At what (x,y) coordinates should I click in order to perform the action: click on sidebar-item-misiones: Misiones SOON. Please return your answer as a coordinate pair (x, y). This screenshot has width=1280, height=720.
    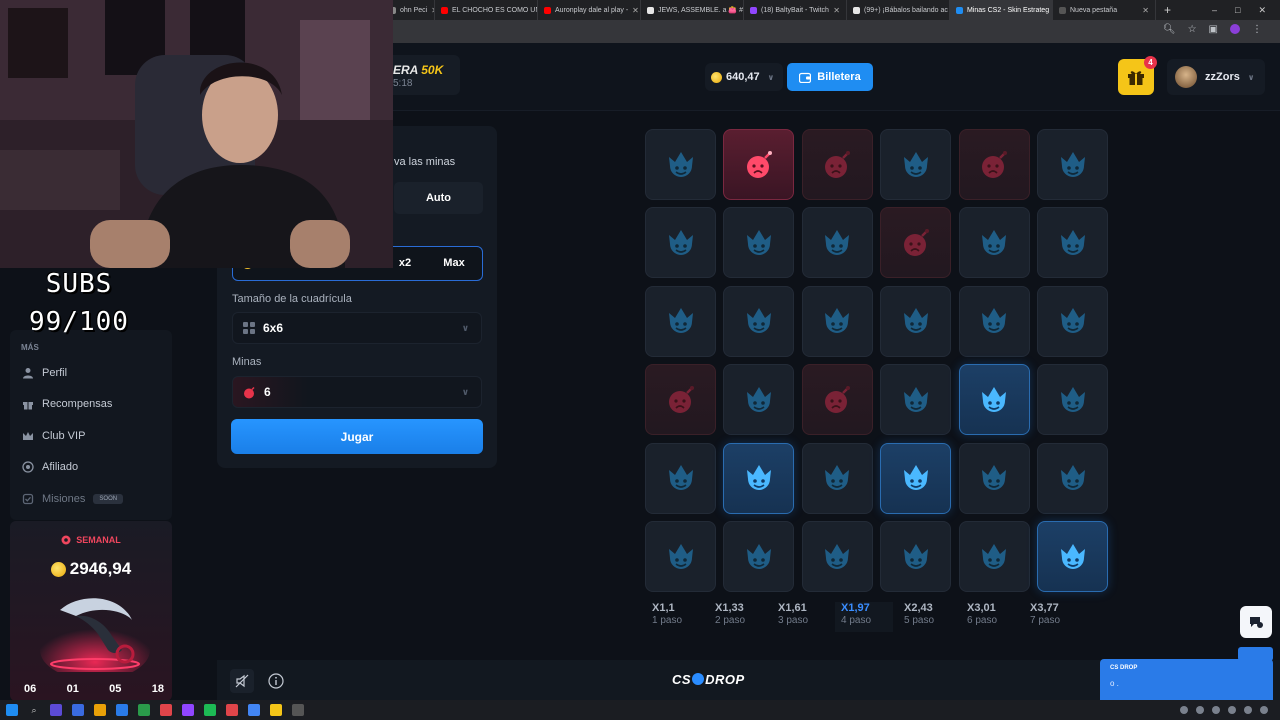
    Looking at the image, I should click on (73, 499).